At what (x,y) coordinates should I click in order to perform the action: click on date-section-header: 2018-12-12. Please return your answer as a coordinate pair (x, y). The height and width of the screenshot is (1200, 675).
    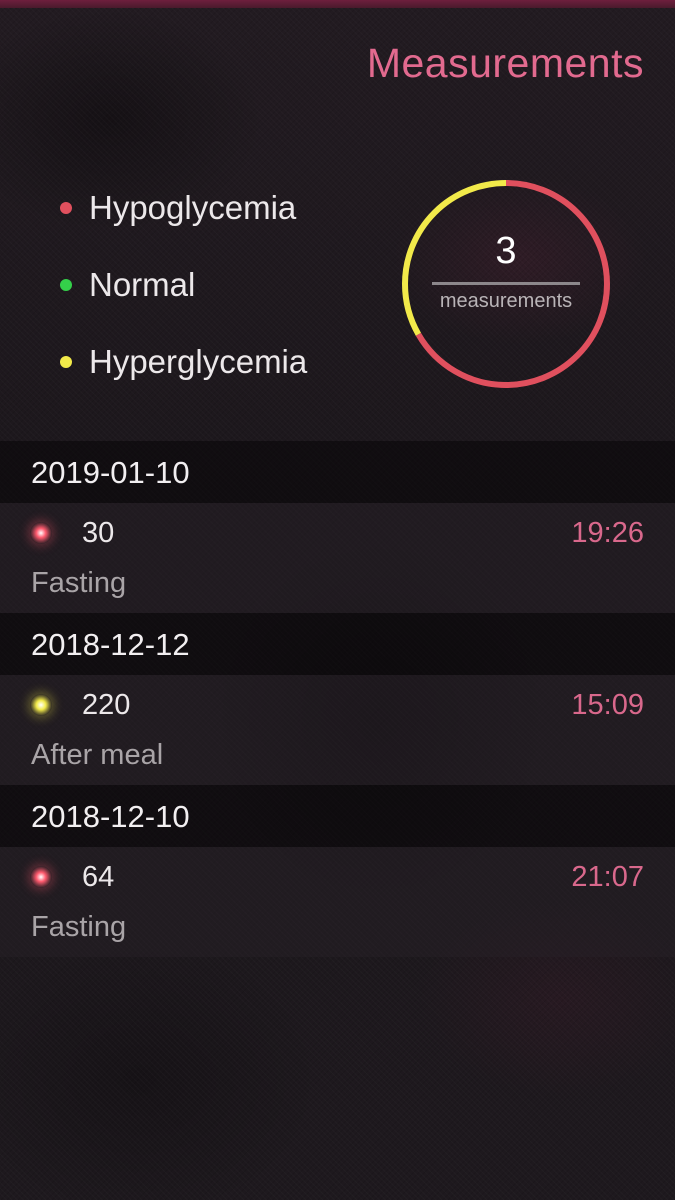
    Looking at the image, I should click on (337, 644).